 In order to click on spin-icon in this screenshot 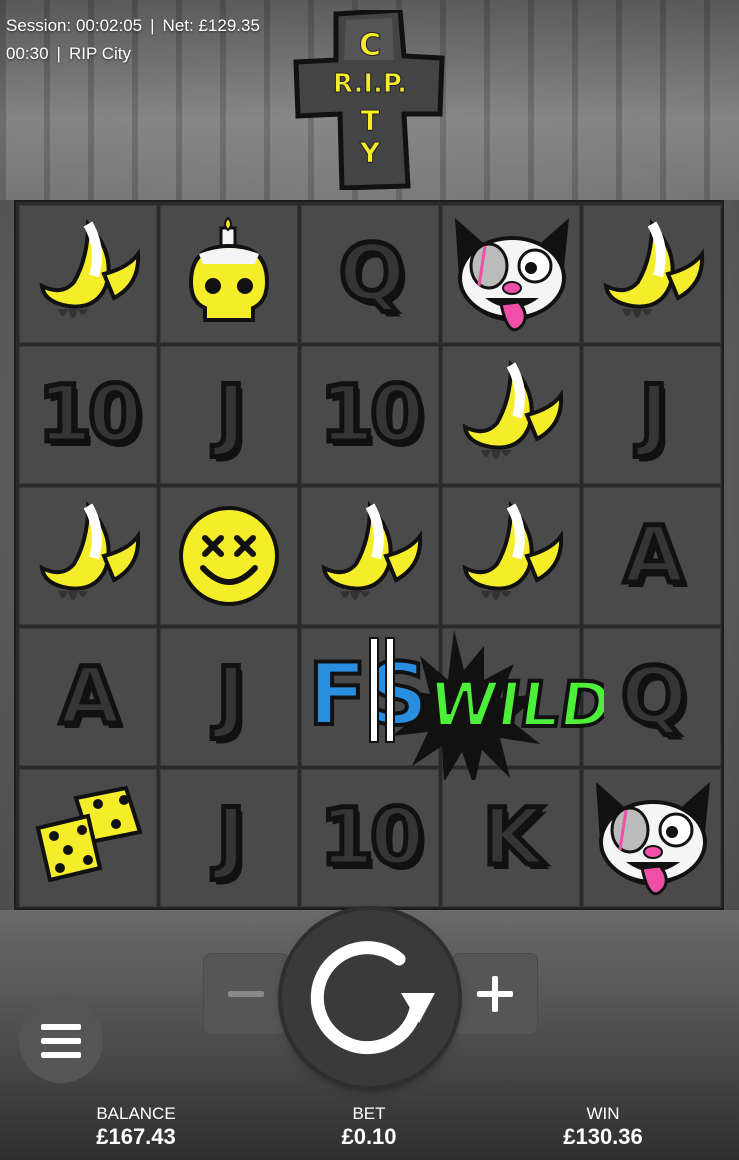, I will do `click(372, 998)`.